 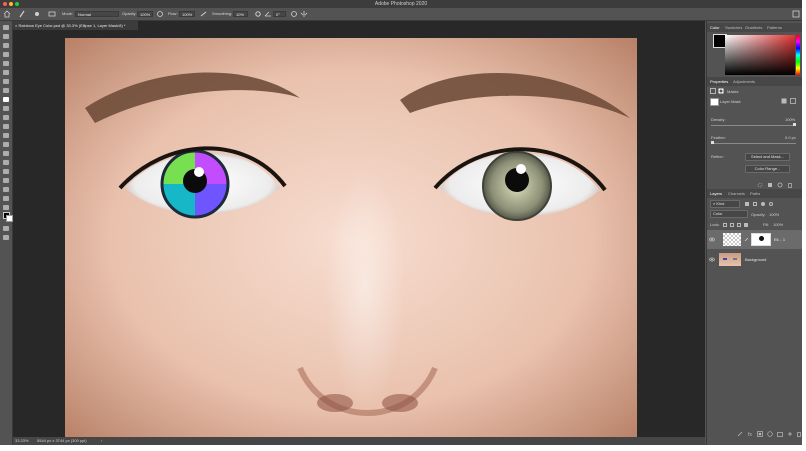 I want to click on density-slider-handle, so click(x=794, y=124).